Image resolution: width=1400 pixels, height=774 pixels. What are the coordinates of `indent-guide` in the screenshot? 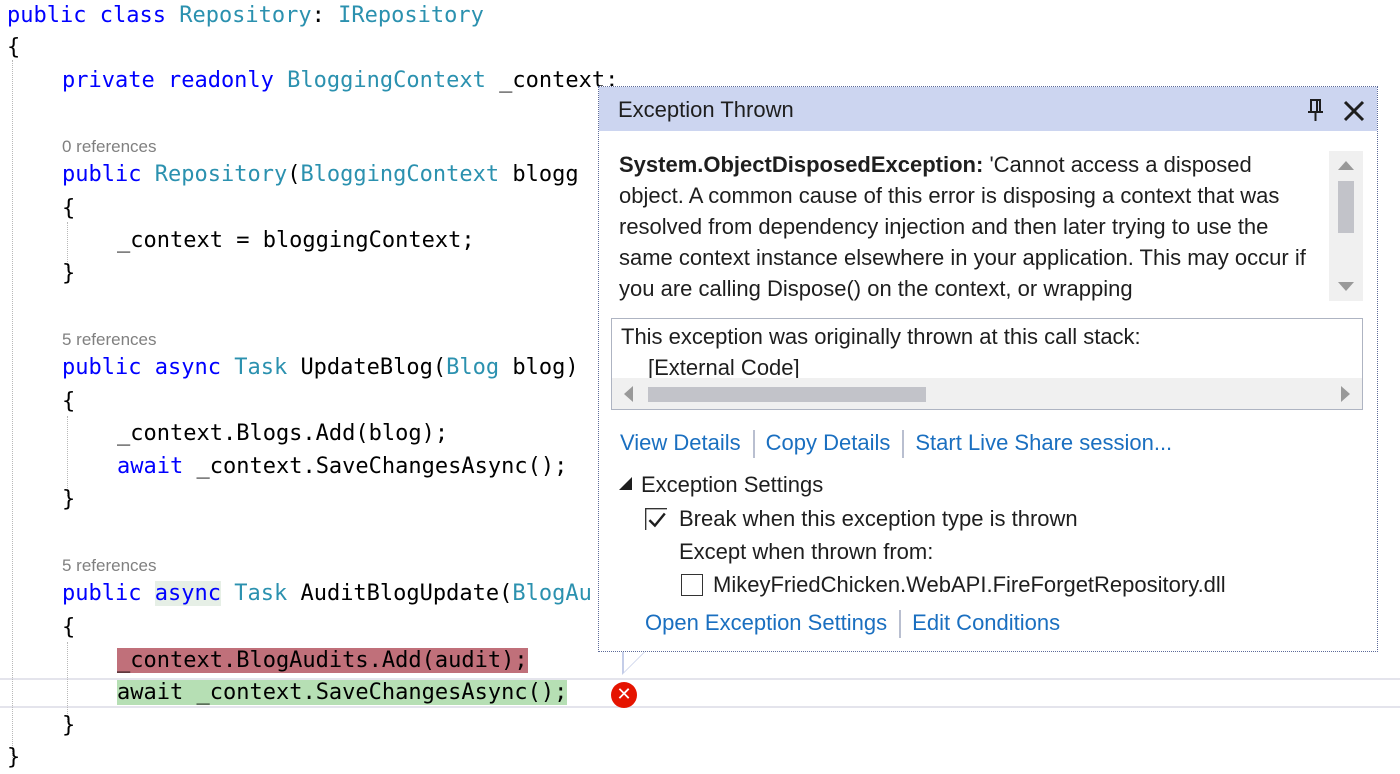 It's located at (12, 409).